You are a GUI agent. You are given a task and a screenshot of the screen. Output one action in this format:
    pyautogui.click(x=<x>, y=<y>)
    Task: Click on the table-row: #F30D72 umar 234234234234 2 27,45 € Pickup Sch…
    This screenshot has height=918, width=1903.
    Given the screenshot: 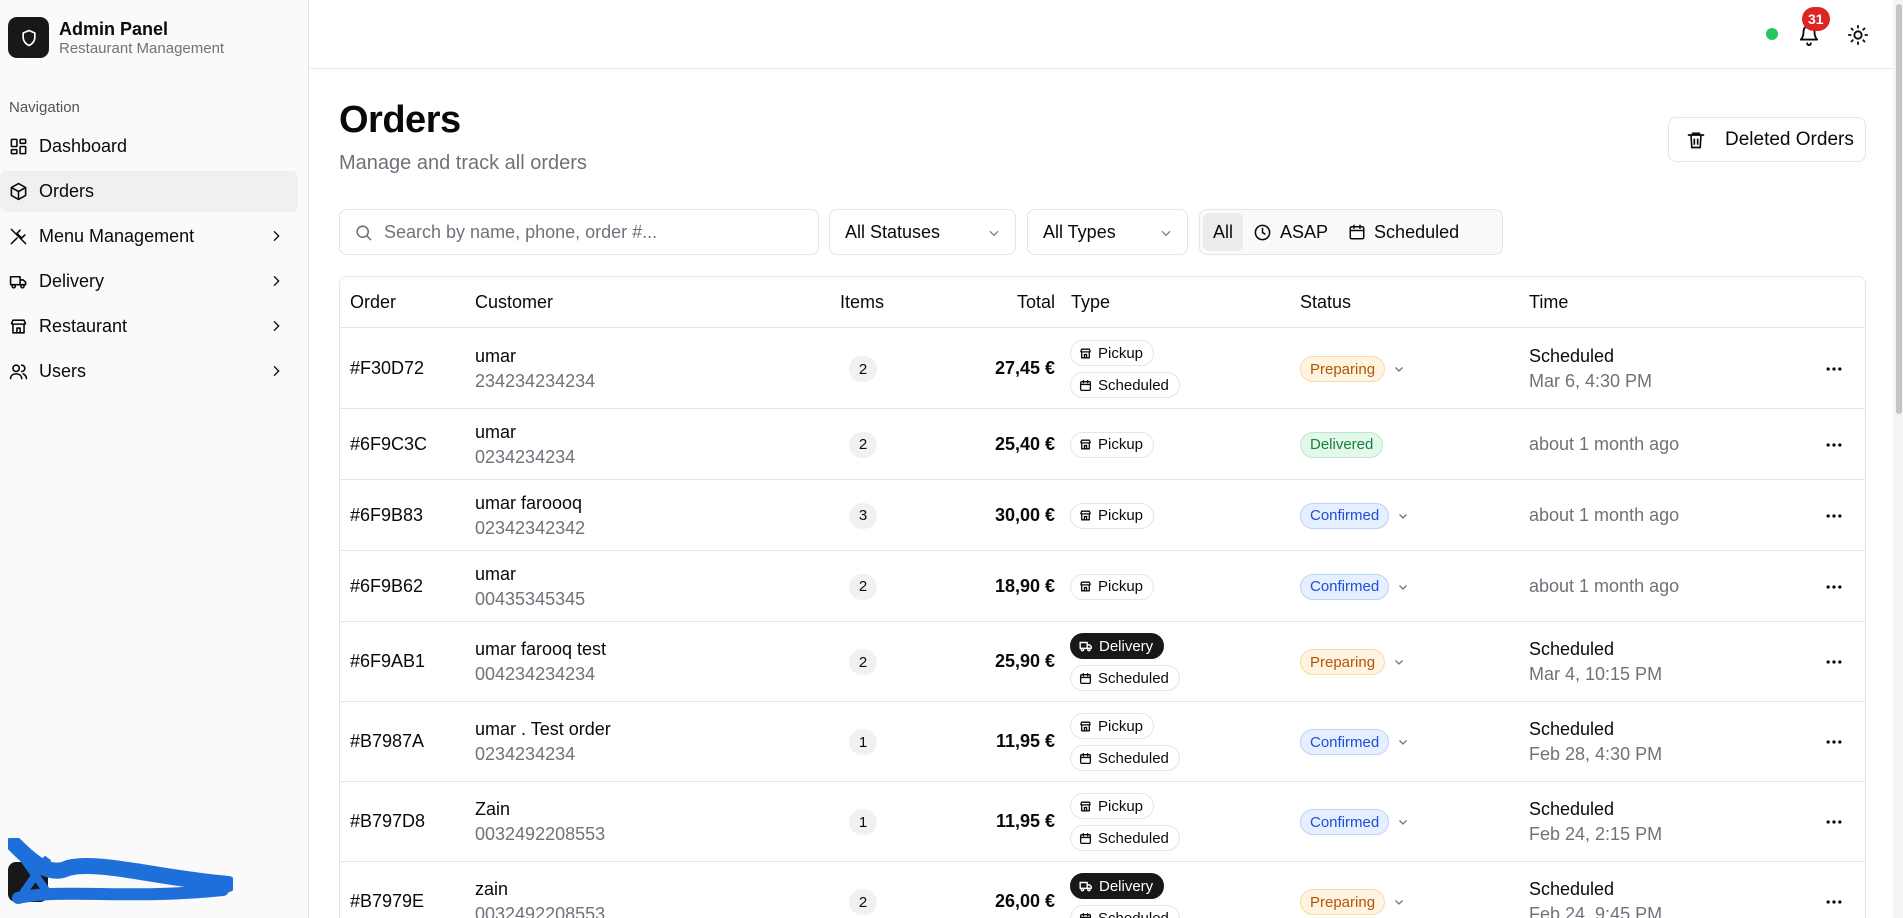 What is the action you would take?
    pyautogui.click(x=1102, y=369)
    